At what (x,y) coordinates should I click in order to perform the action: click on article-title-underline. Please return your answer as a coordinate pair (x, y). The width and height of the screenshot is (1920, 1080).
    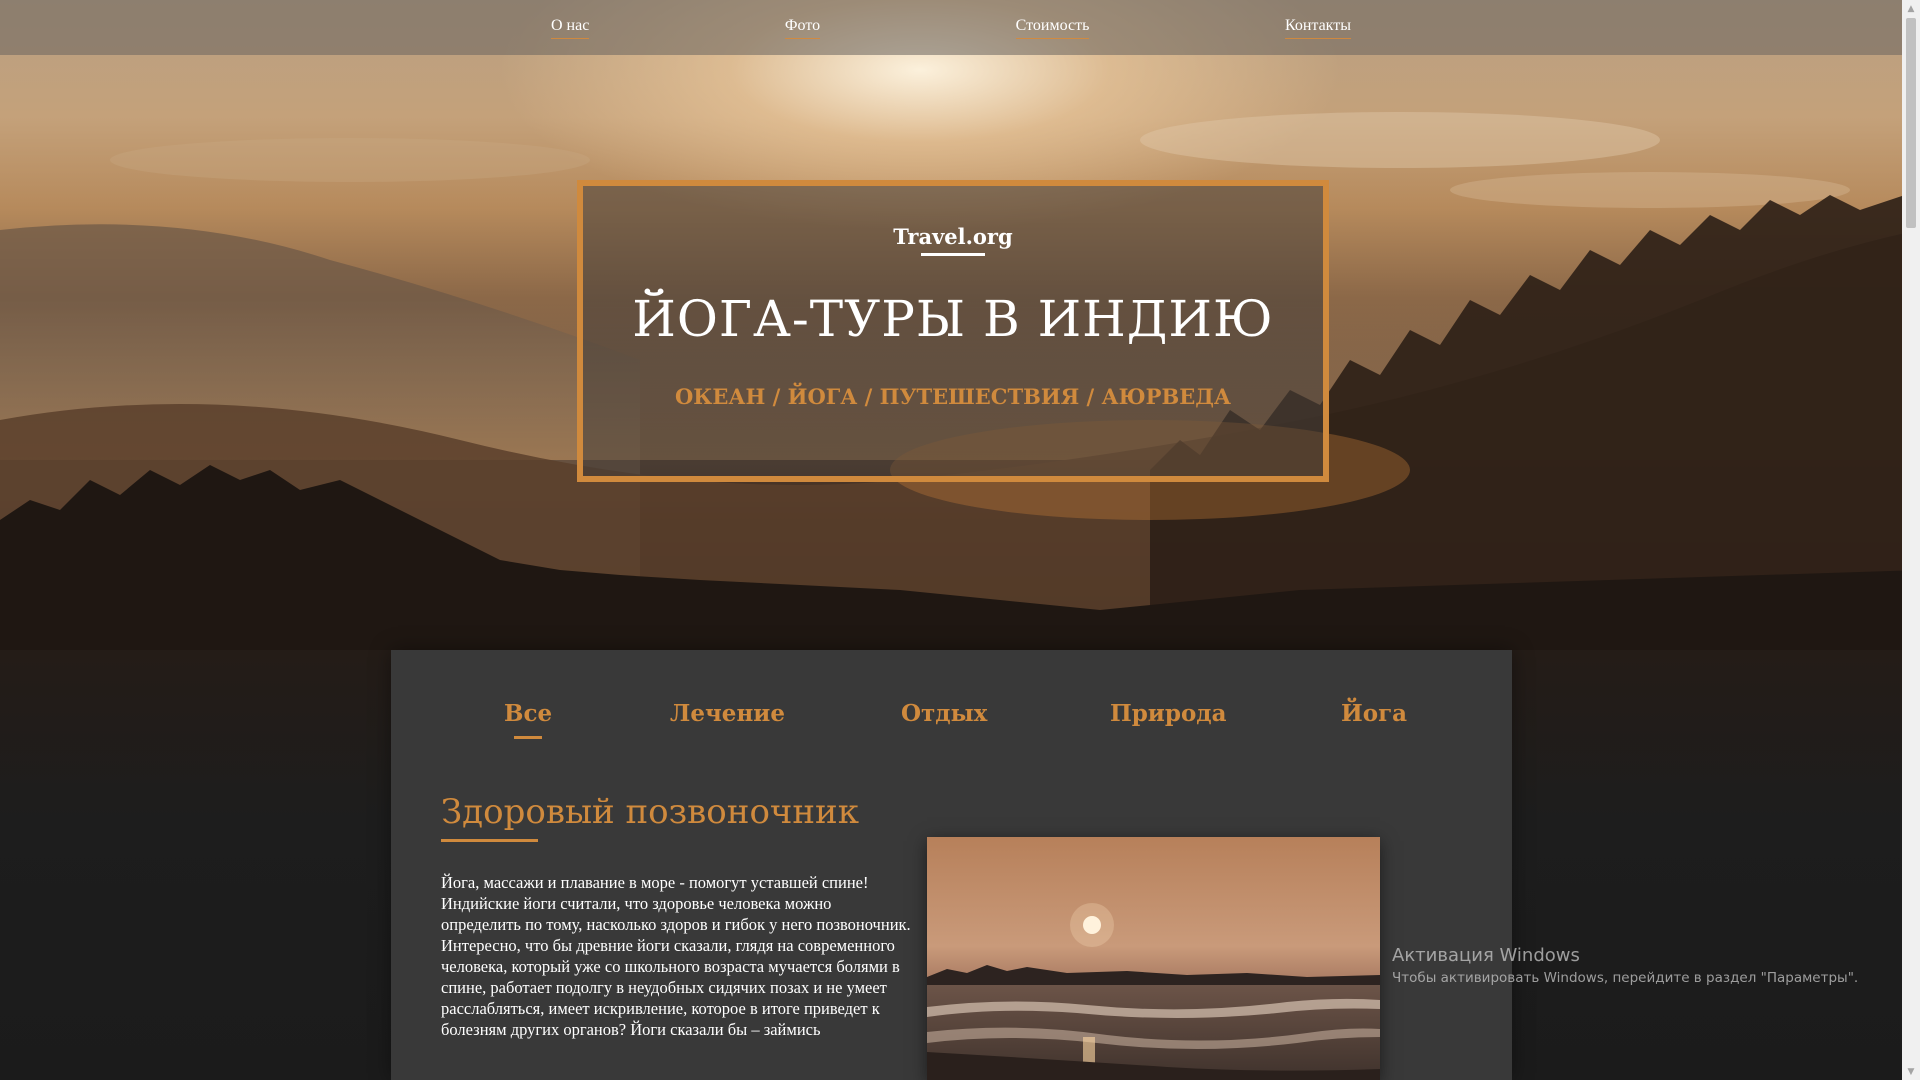
    Looking at the image, I should click on (489, 840).